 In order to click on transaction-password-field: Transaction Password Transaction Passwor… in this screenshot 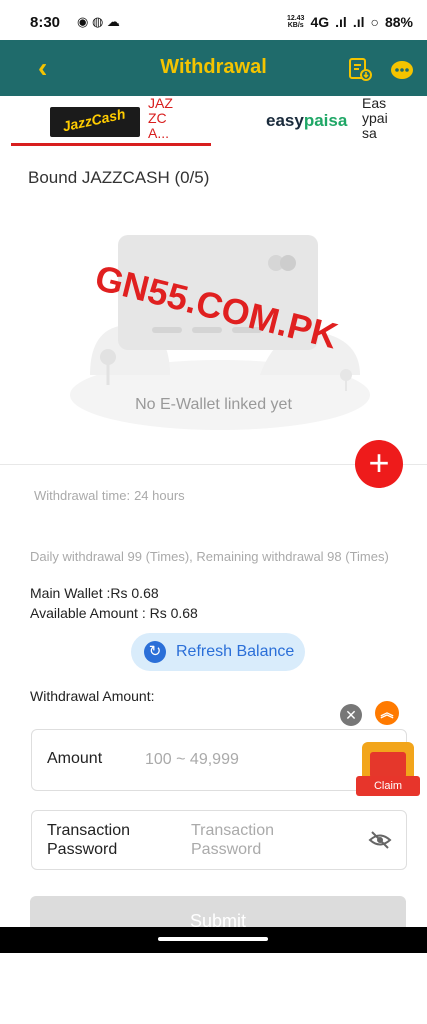, I will do `click(219, 840)`.